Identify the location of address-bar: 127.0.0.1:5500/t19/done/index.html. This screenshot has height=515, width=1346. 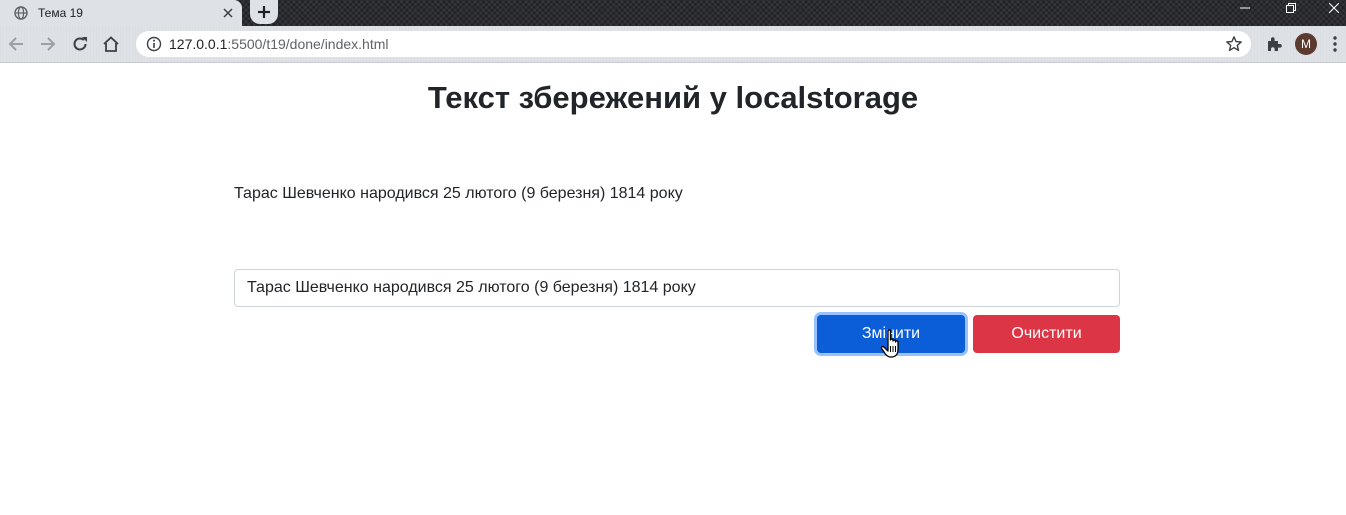
(693, 44).